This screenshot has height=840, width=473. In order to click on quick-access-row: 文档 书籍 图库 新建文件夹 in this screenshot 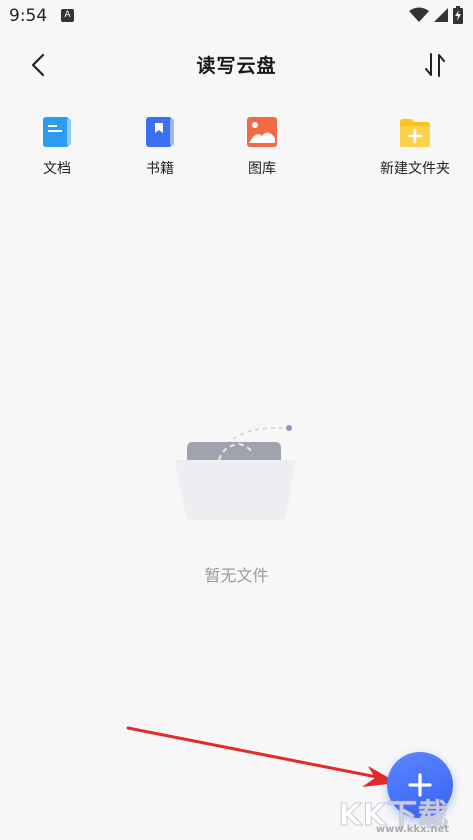, I will do `click(236, 154)`.